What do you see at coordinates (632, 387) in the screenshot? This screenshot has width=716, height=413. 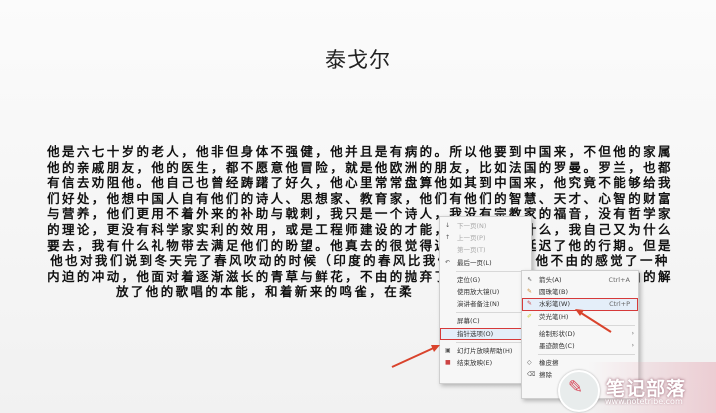 I see `watermark: ✎ 笔记部落 www.notetribe.com` at bounding box center [632, 387].